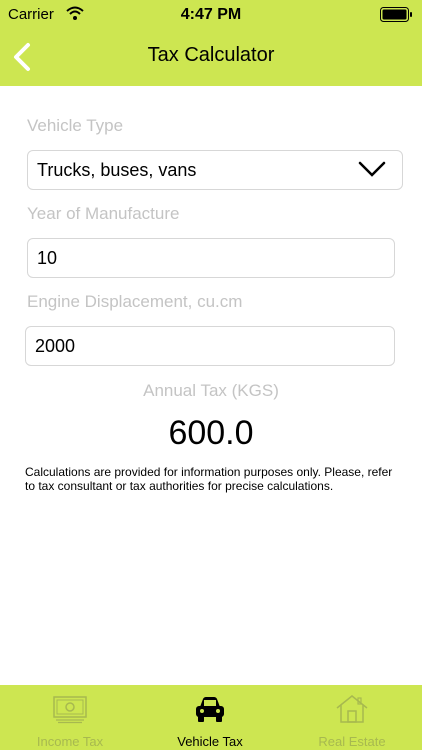  Describe the element at coordinates (103, 213) in the screenshot. I see `year-label: Year of Manufacture` at that location.